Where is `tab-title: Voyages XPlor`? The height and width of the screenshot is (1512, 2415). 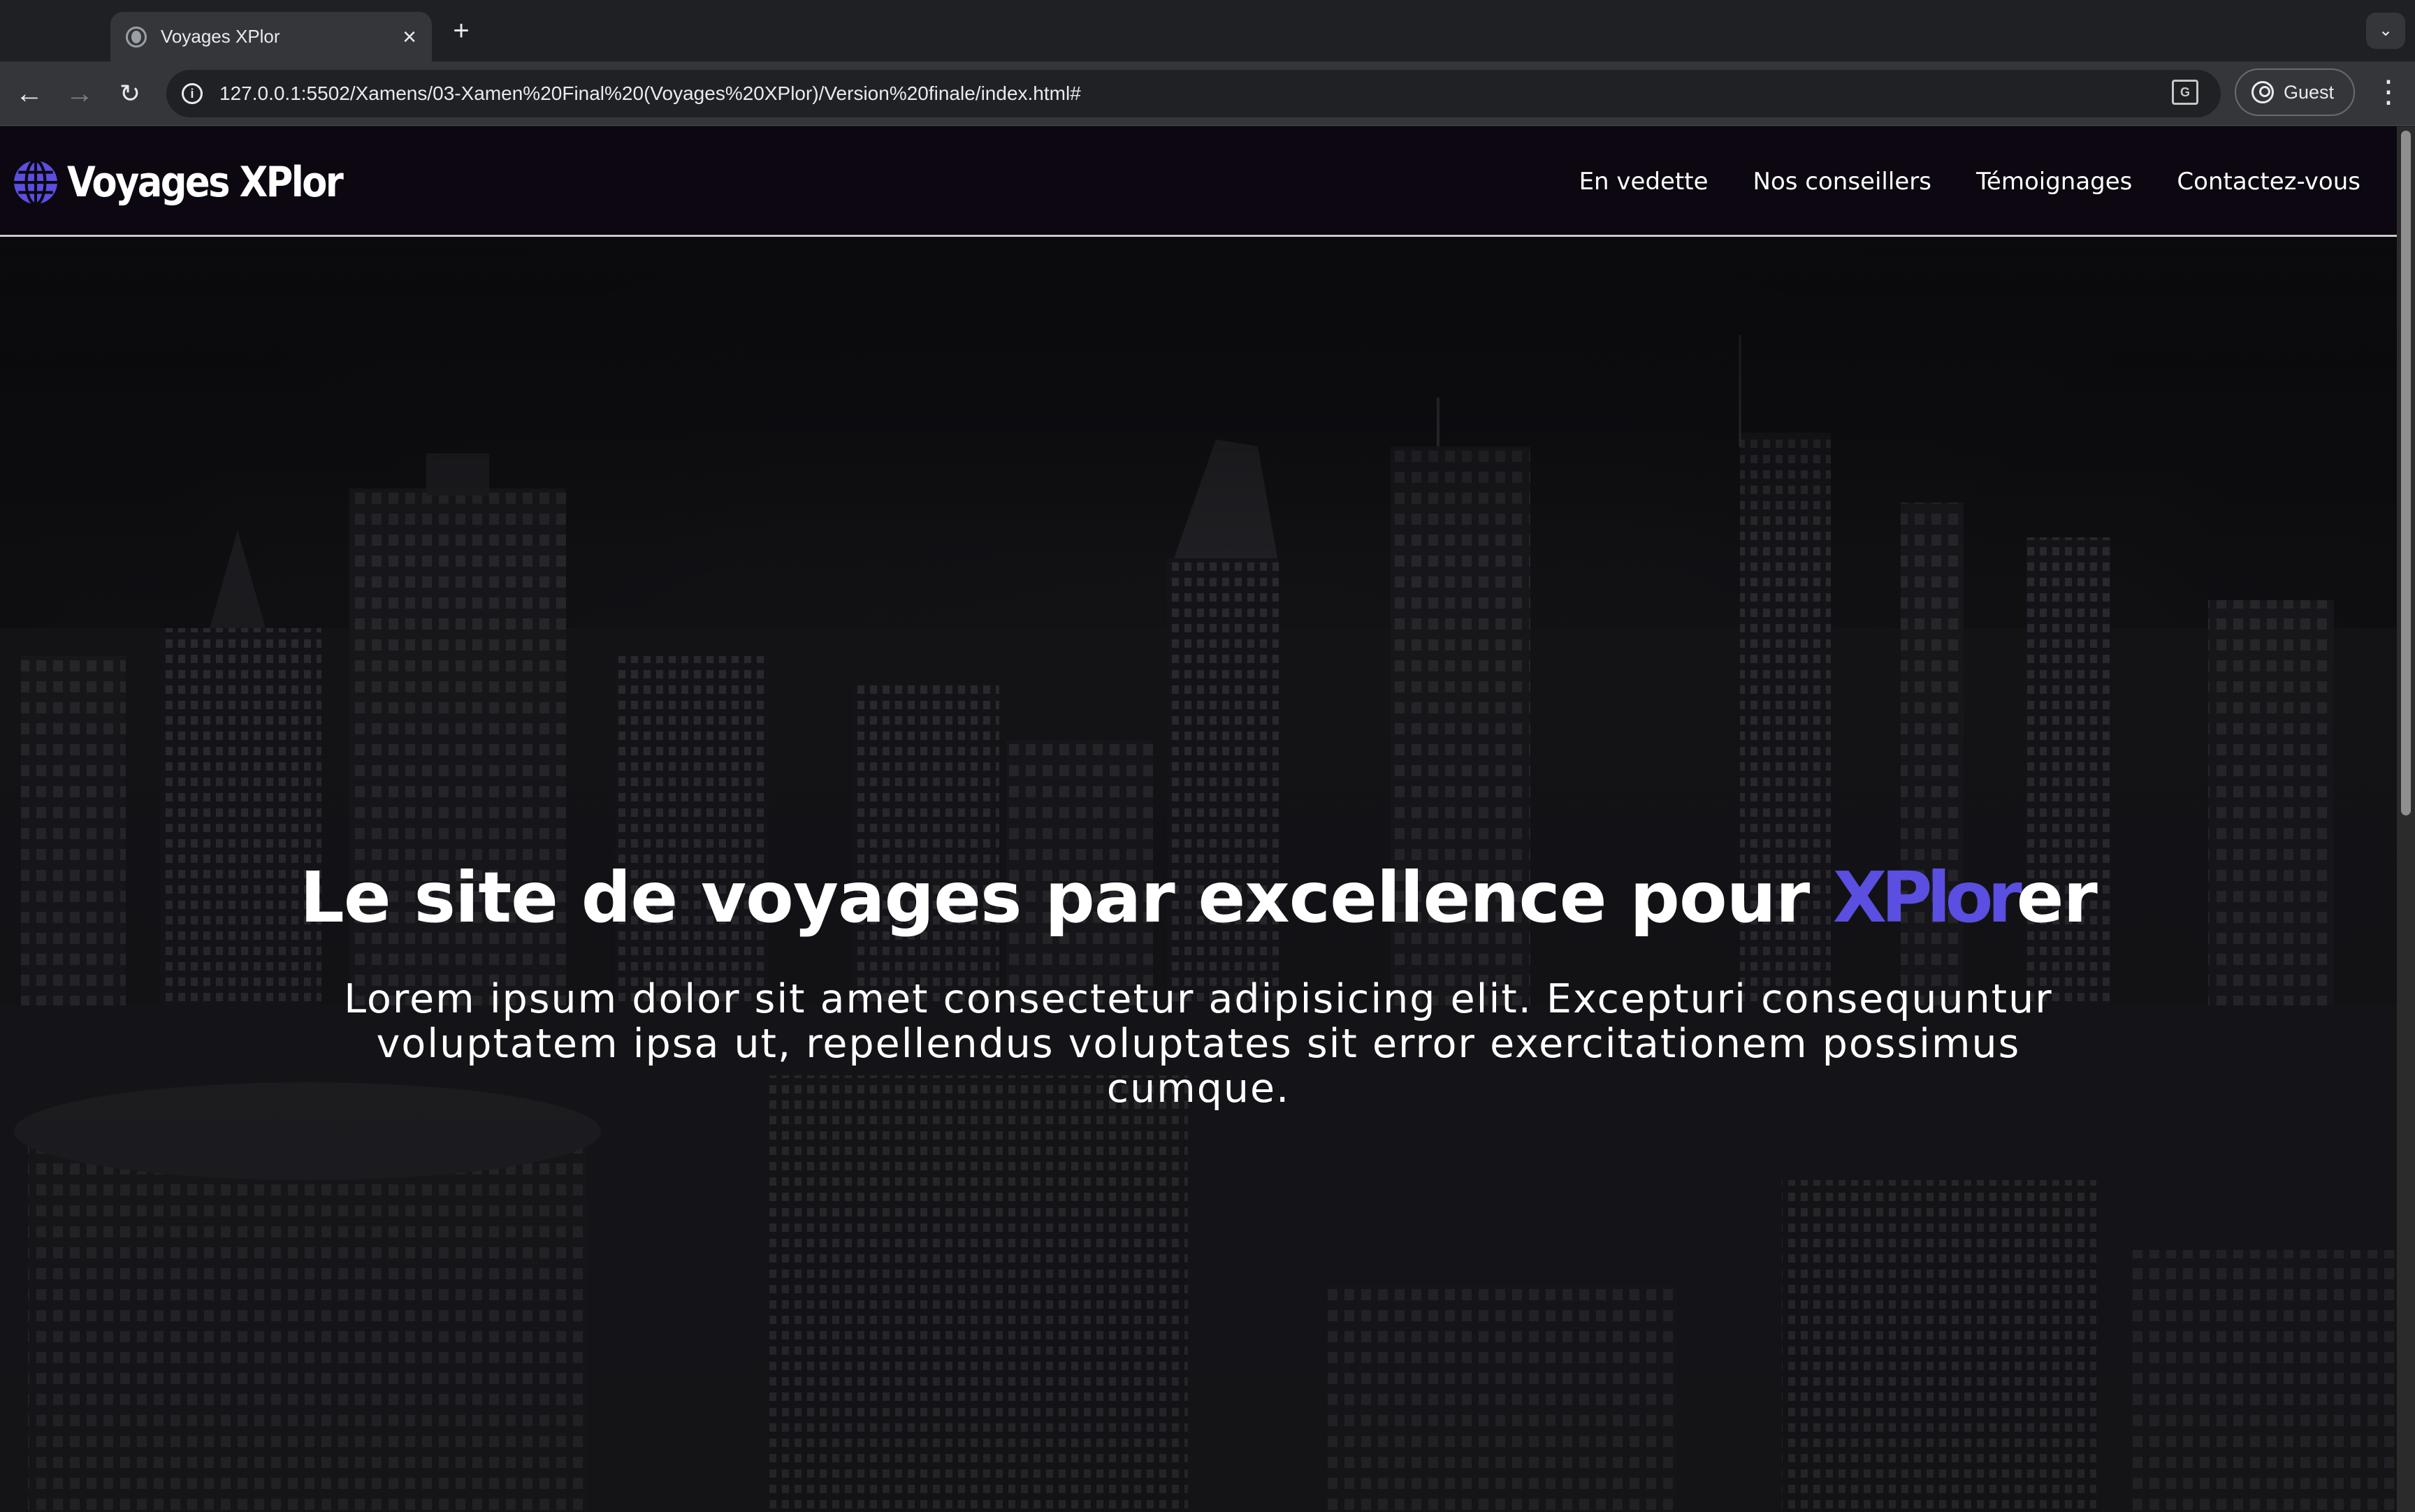 tab-title: Voyages XPlor is located at coordinates (220, 36).